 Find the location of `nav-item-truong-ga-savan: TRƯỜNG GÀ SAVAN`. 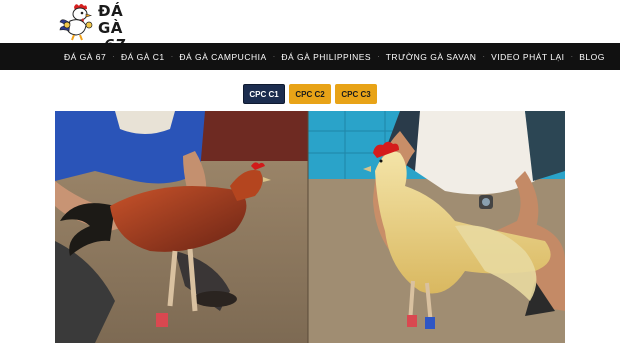

nav-item-truong-ga-savan: TRƯỜNG GÀ SAVAN is located at coordinates (431, 57).